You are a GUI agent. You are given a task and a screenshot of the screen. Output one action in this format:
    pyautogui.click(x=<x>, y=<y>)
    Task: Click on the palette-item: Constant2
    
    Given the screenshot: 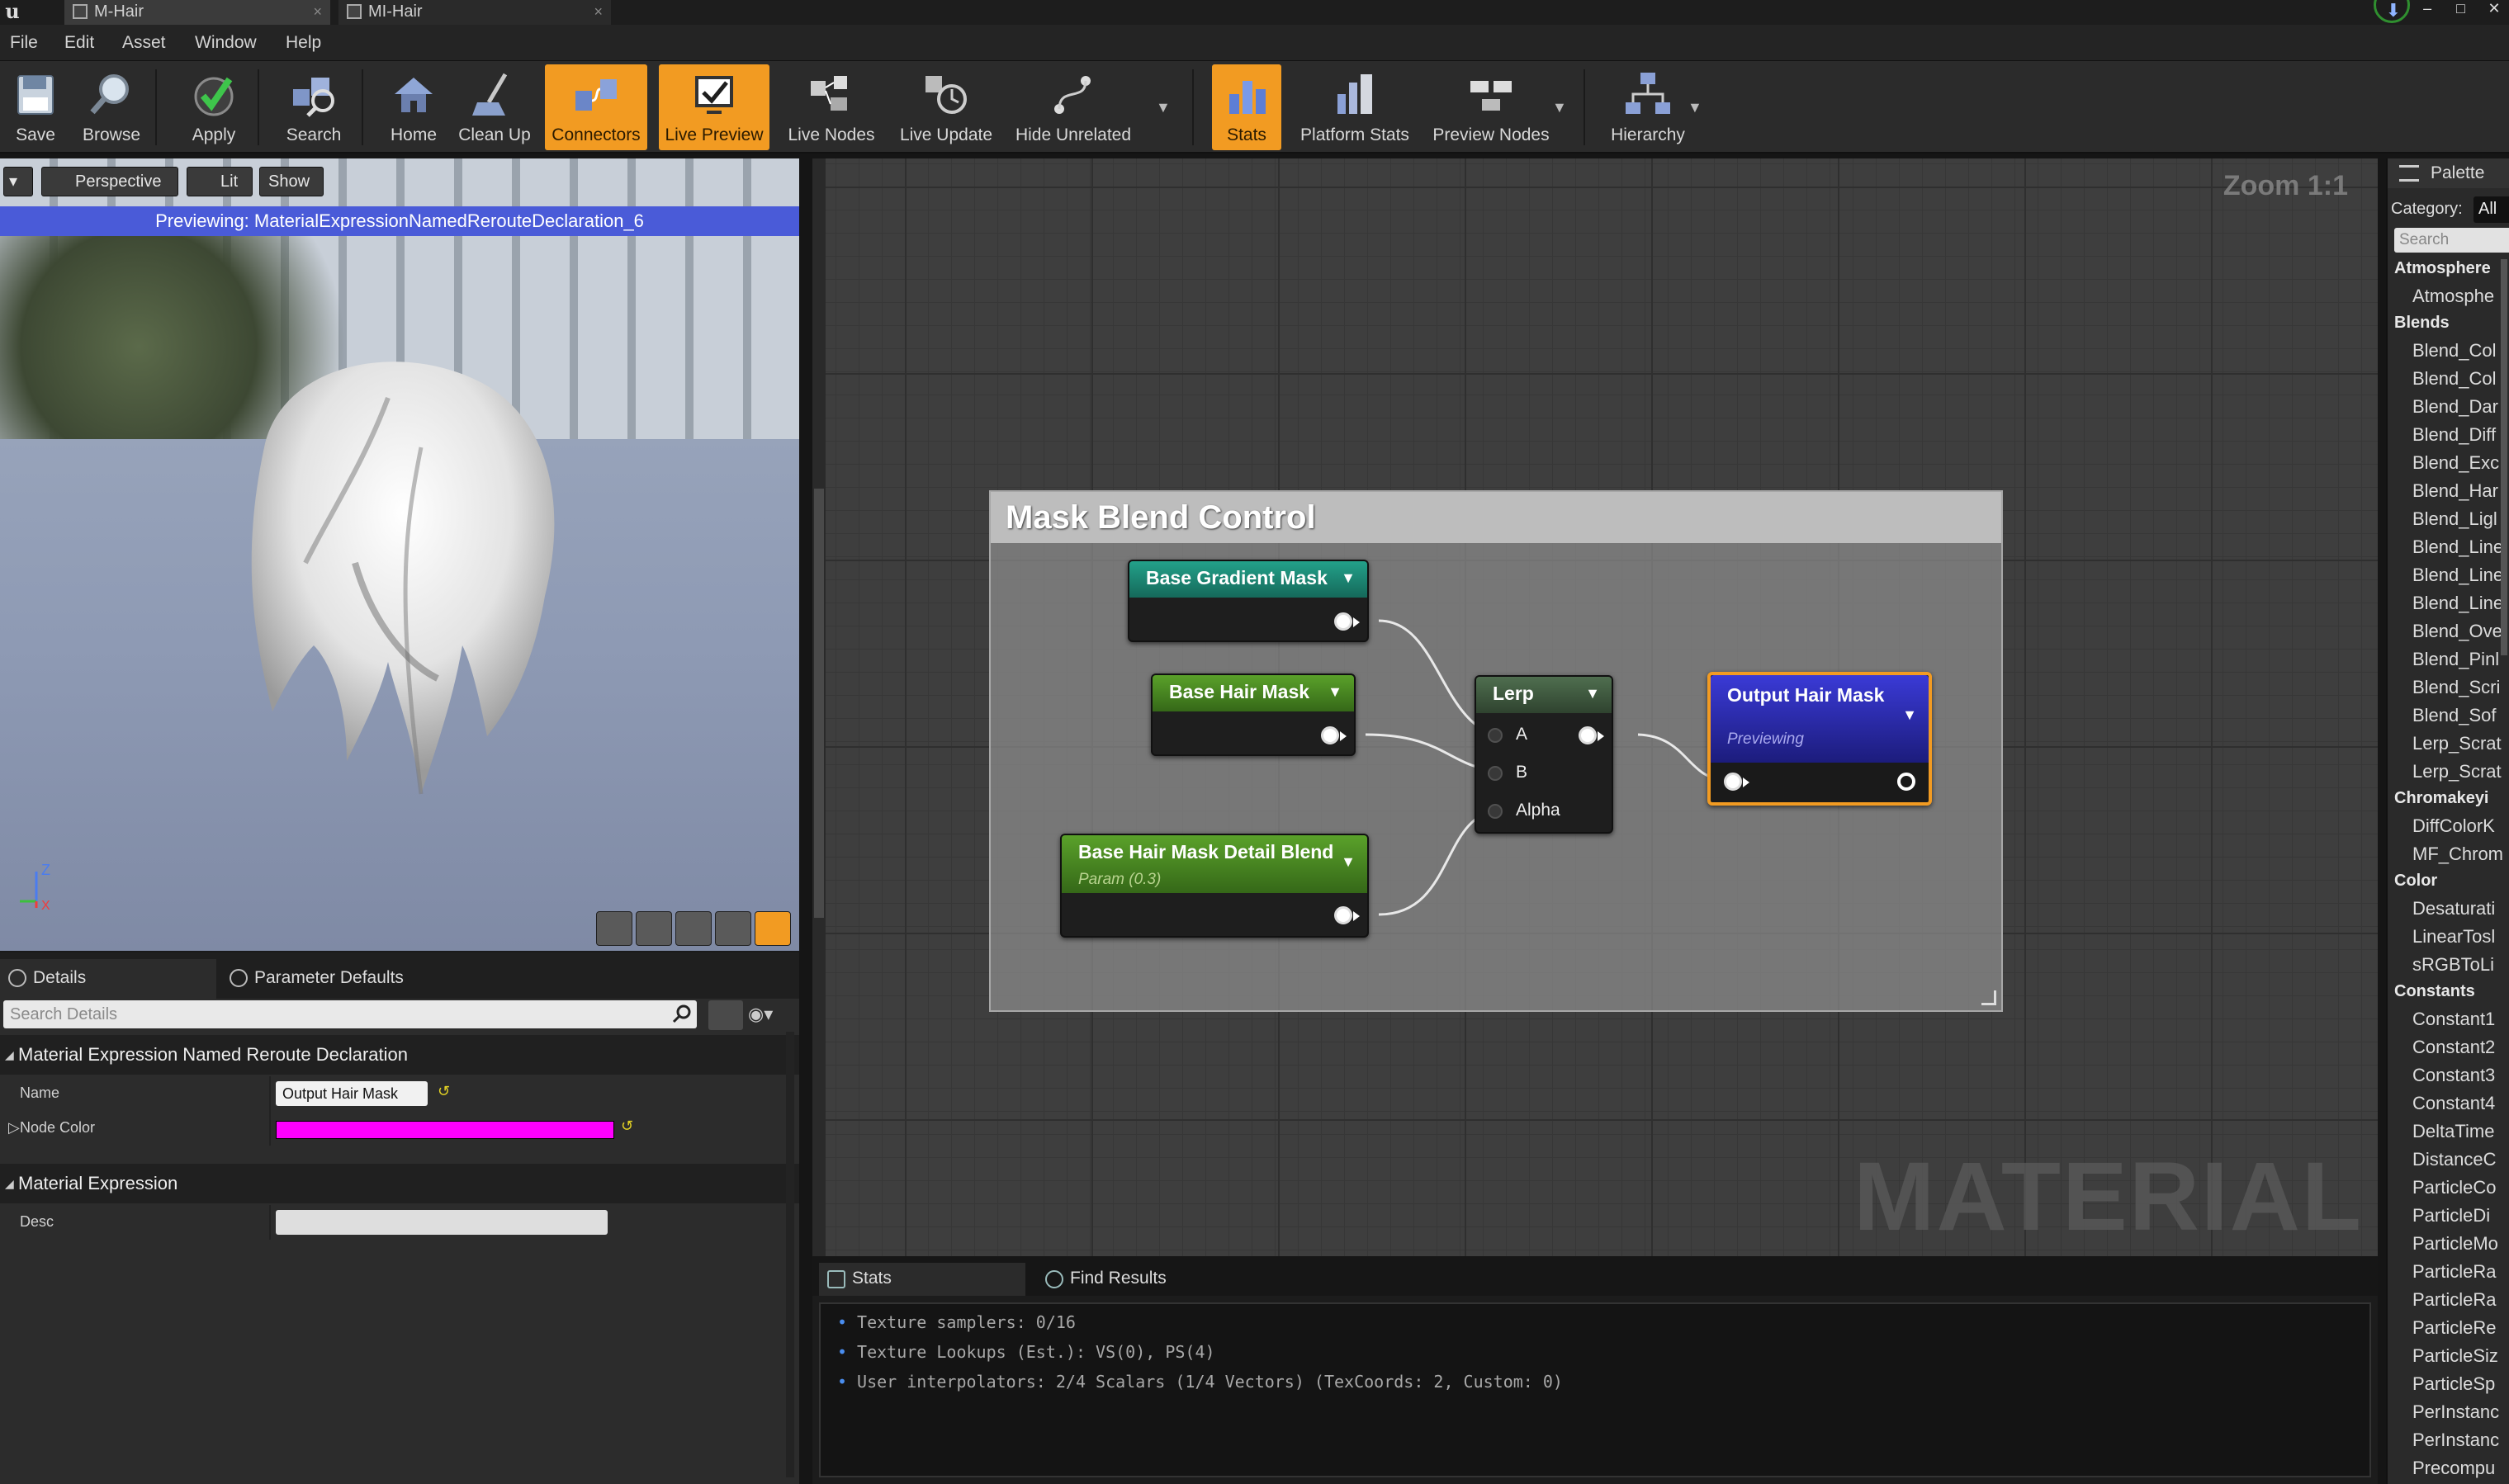 What is the action you would take?
    pyautogui.click(x=2453, y=1047)
    